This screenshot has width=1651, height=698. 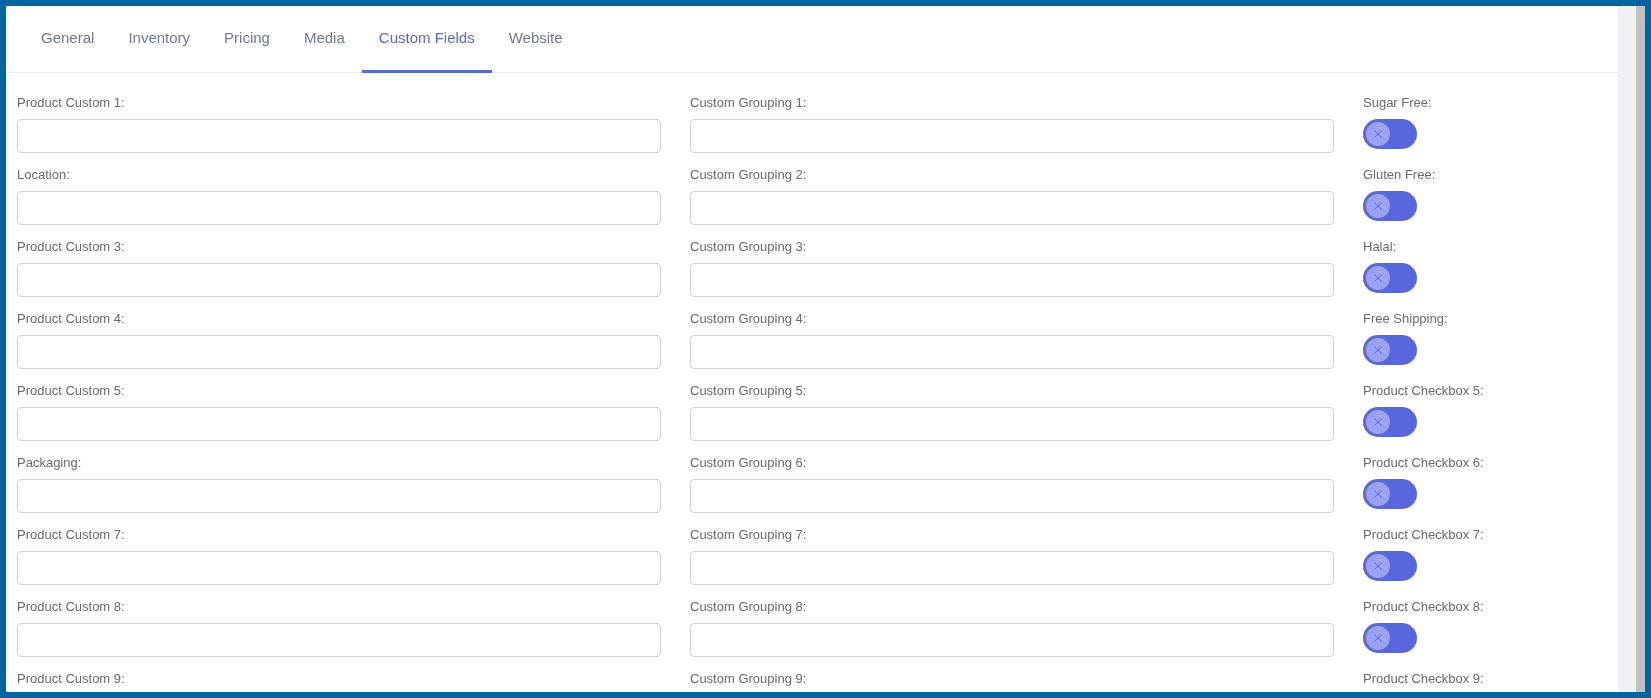 I want to click on toggle-label: Product Checkbox 5:, so click(x=1423, y=391).